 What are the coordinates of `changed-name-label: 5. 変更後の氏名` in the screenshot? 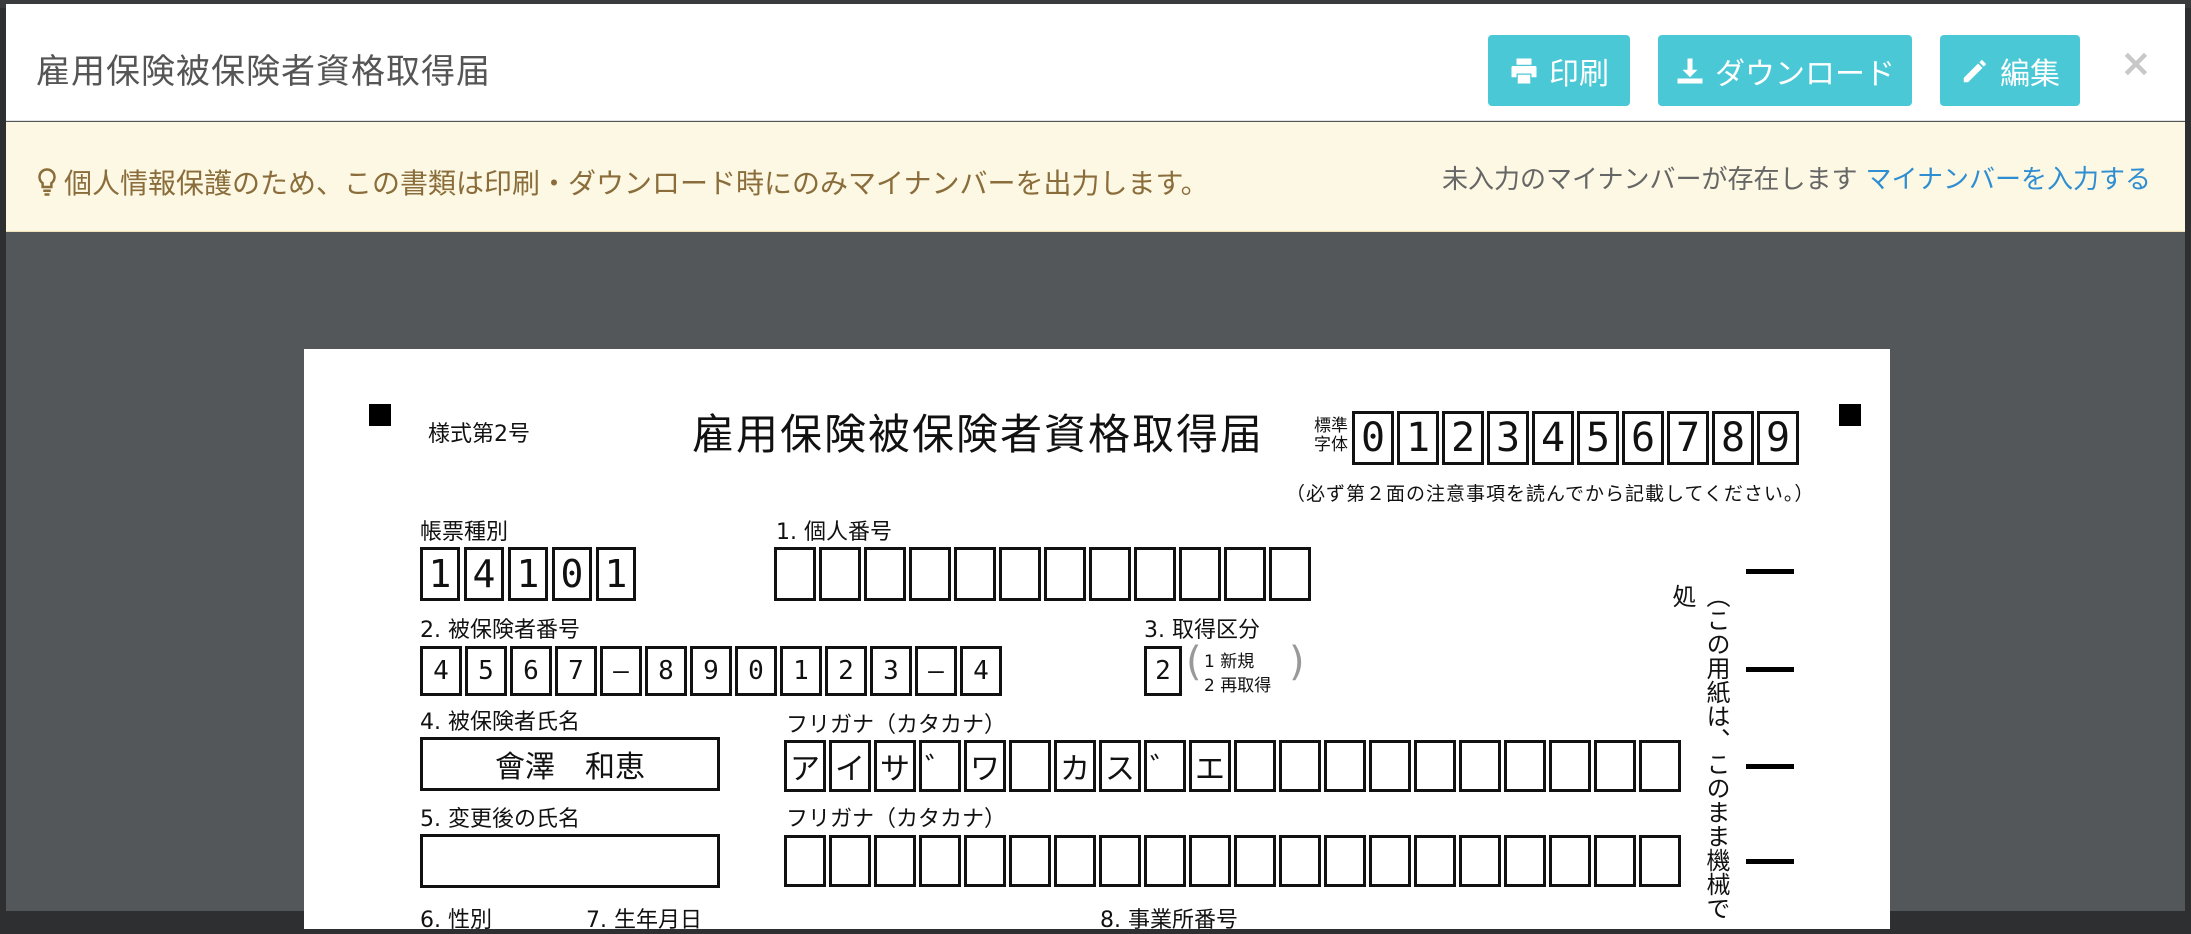 It's located at (500, 819).